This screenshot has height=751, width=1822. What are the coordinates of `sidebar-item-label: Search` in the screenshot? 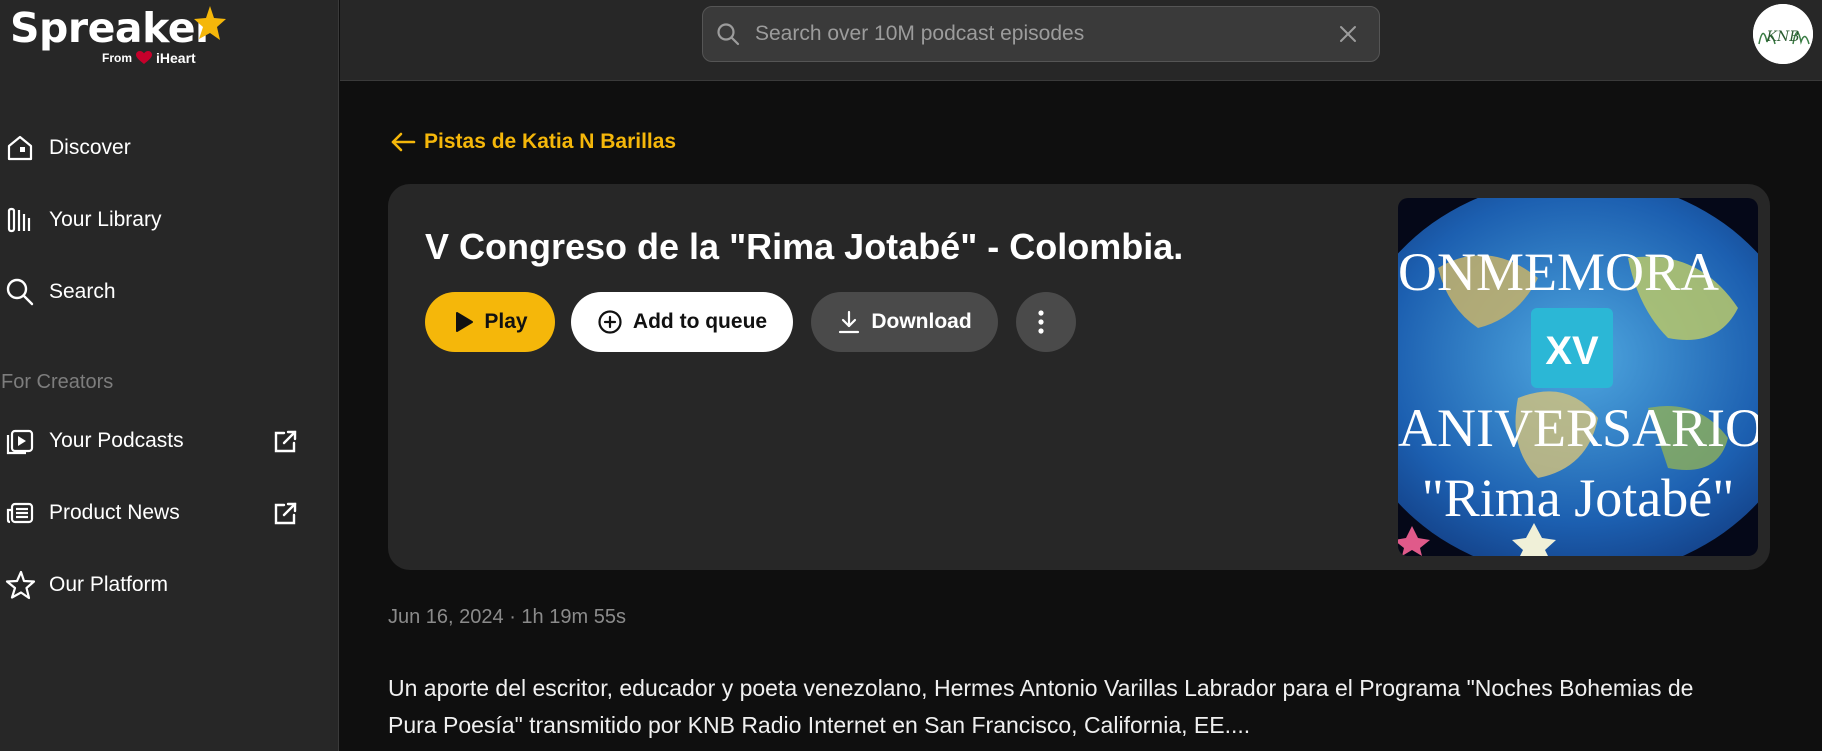 It's located at (82, 291).